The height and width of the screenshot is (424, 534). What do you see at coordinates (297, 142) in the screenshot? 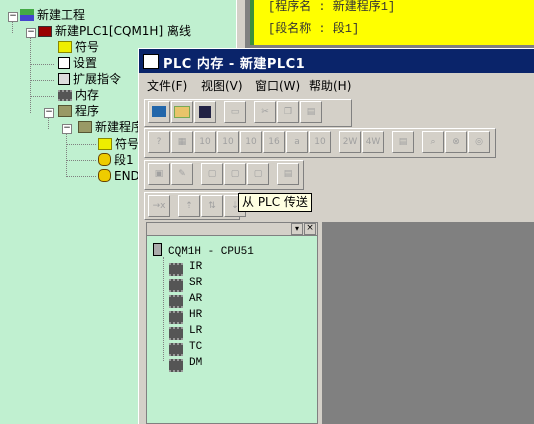
I see `ascii-format-button: a` at bounding box center [297, 142].